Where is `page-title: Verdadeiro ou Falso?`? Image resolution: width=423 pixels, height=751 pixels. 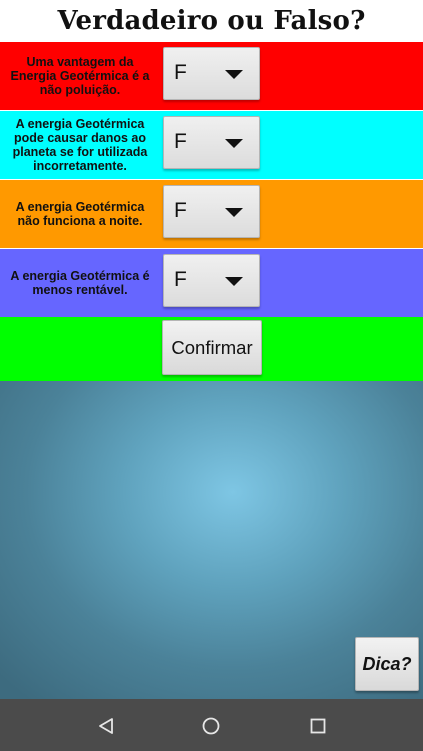
page-title: Verdadeiro ou Falso? is located at coordinates (211, 21).